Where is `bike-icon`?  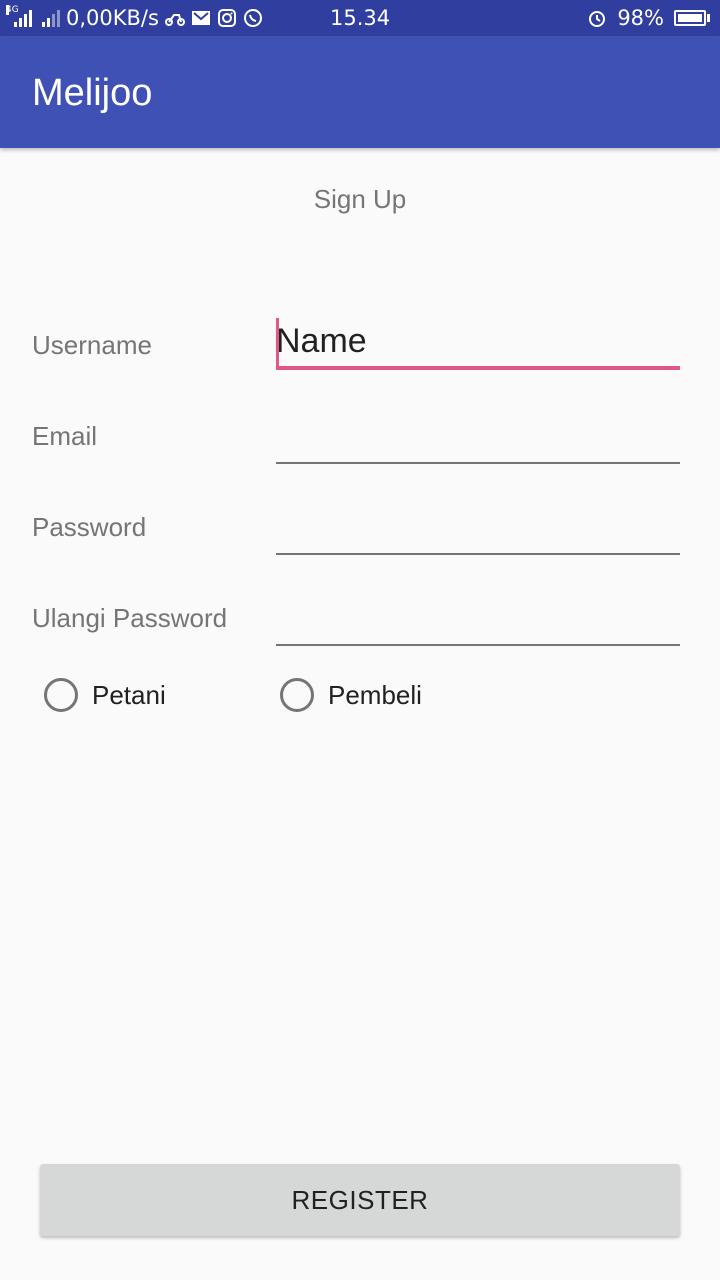
bike-icon is located at coordinates (174, 18).